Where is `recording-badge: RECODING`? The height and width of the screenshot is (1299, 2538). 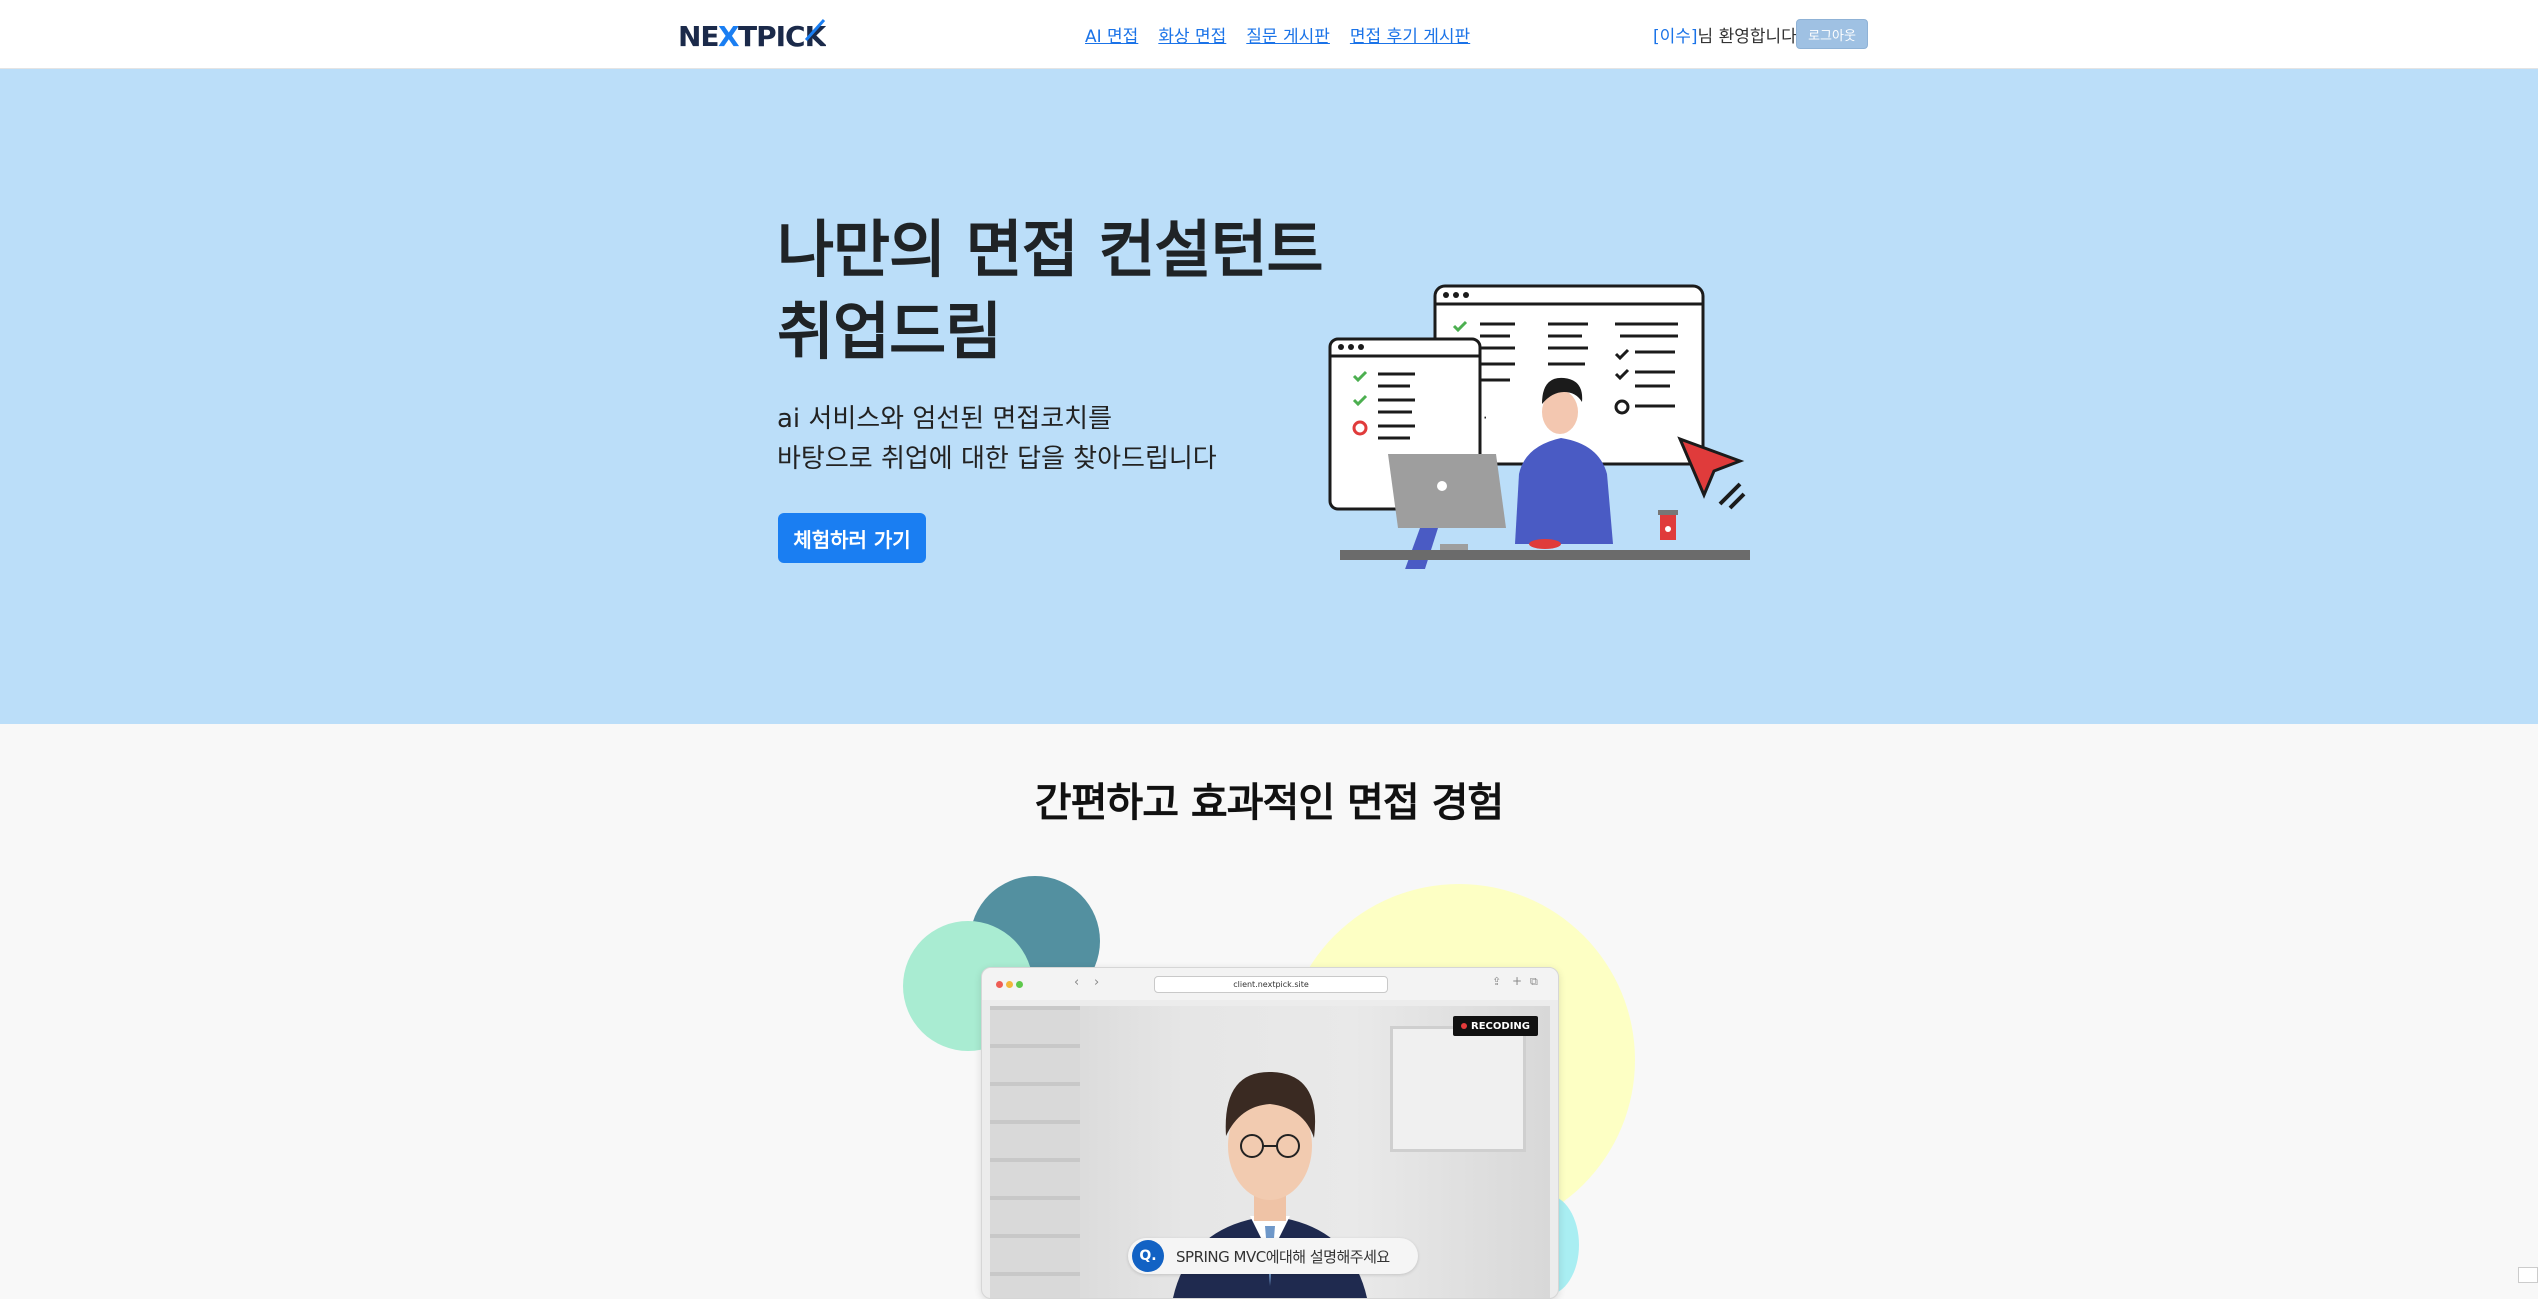 recording-badge: RECODING is located at coordinates (1495, 1026).